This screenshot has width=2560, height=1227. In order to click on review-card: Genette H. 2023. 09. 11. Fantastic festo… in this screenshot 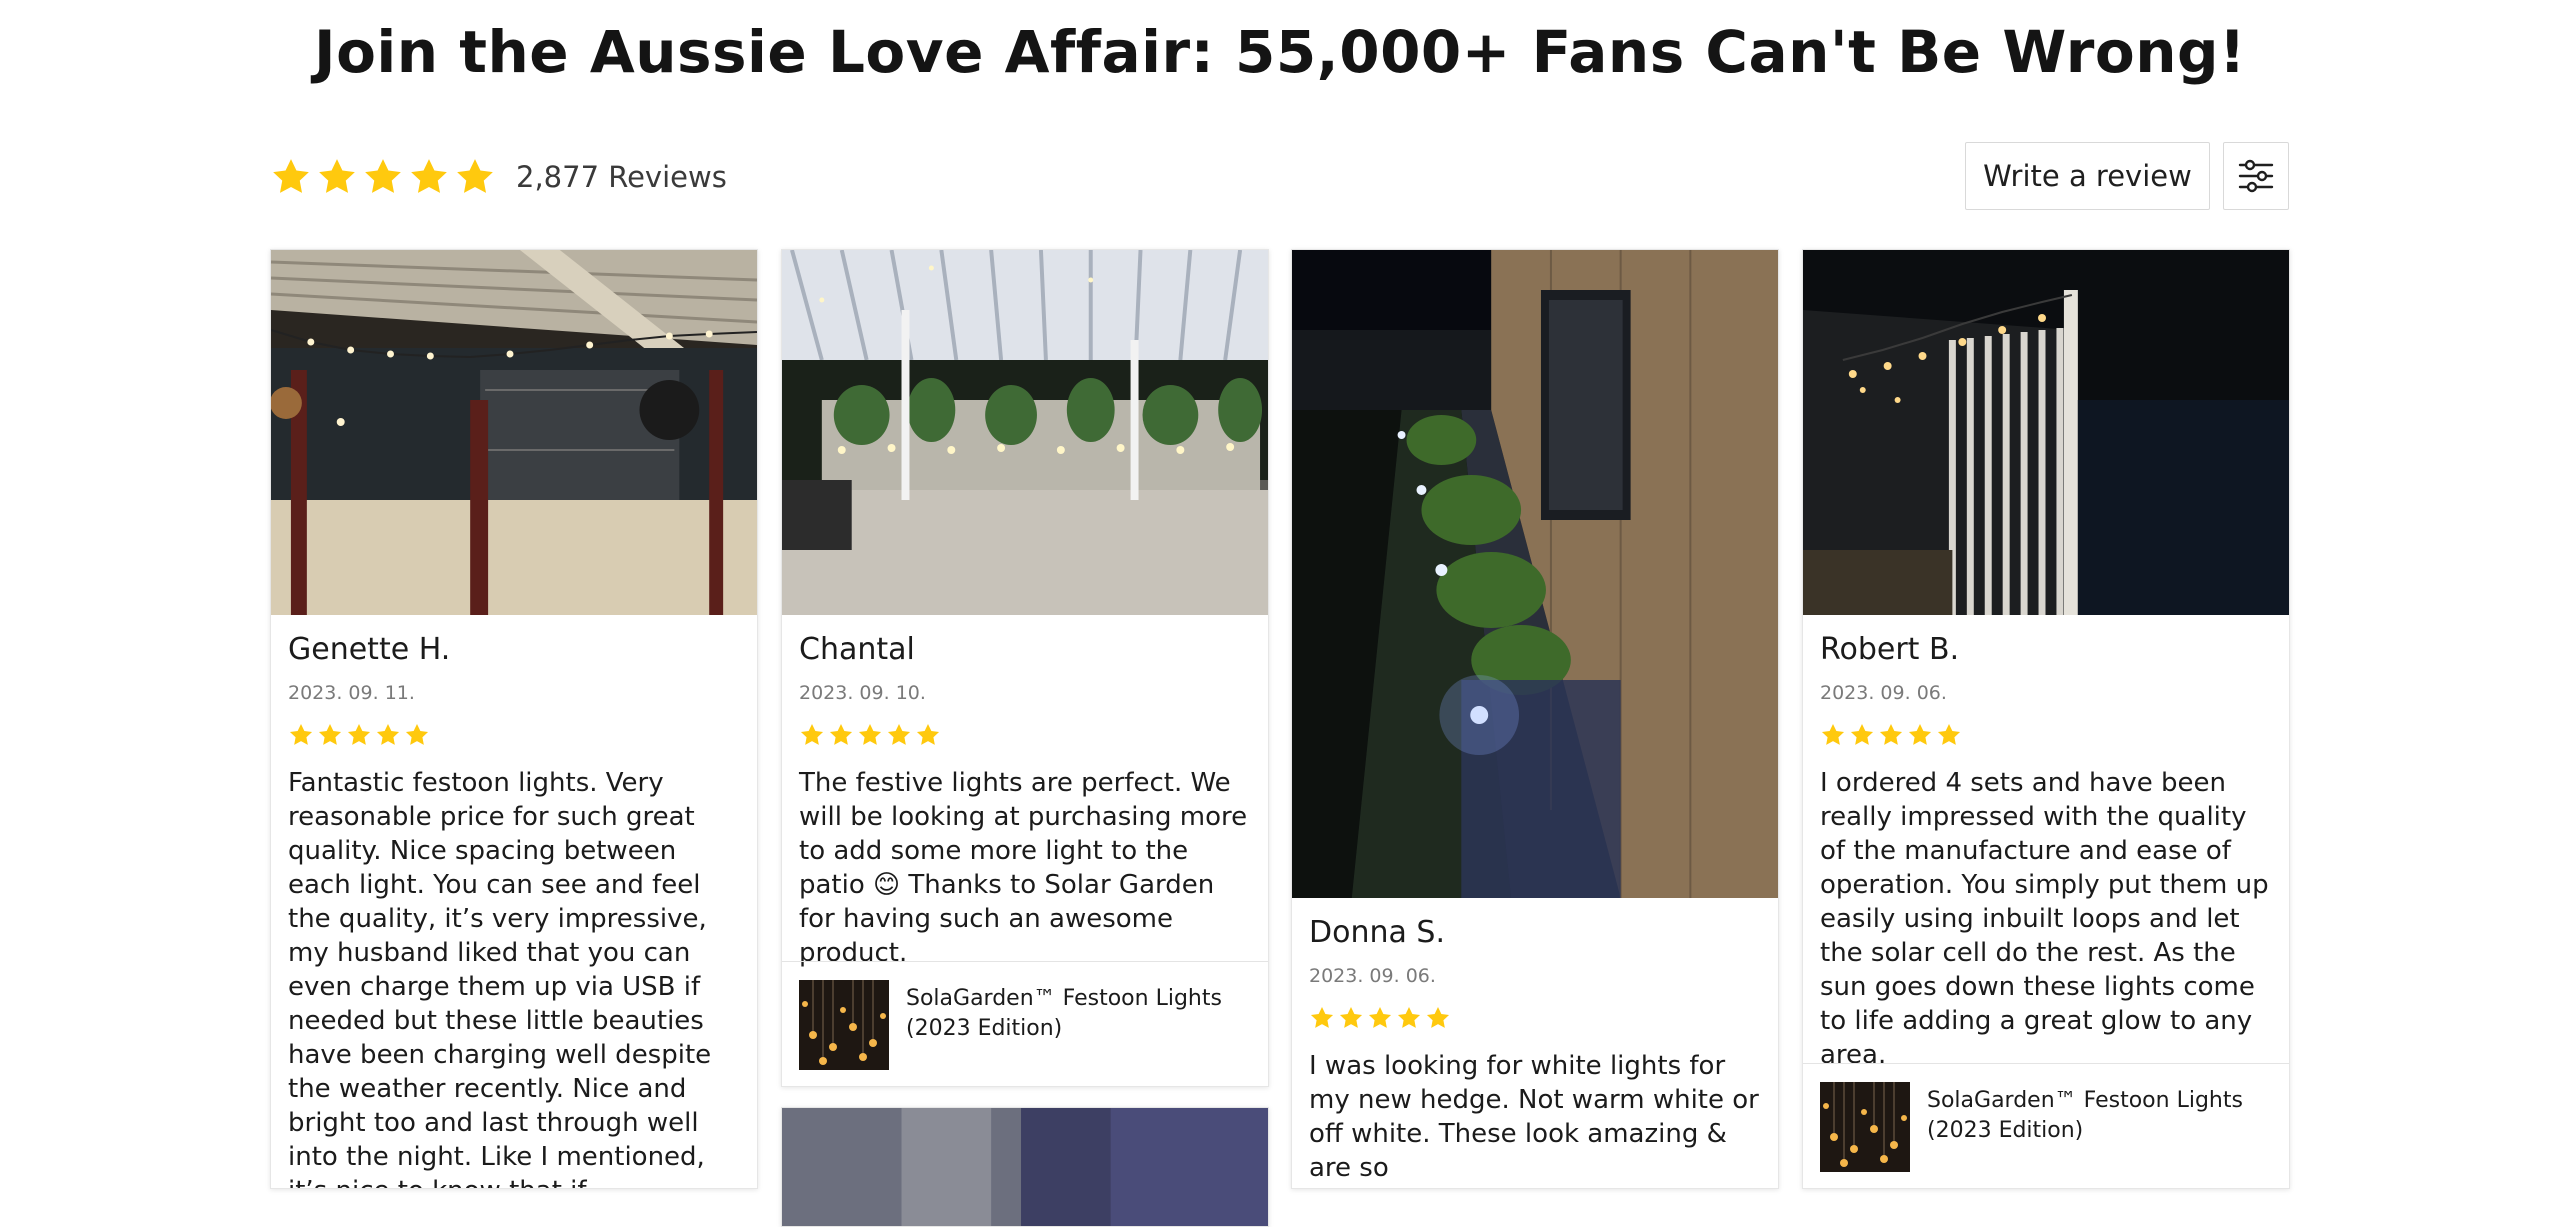, I will do `click(514, 719)`.